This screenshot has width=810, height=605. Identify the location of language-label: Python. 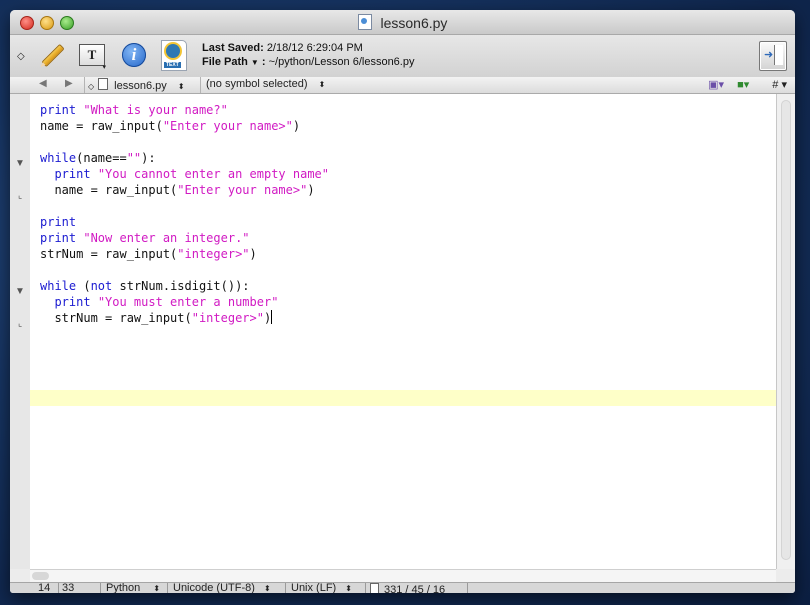
(123, 588).